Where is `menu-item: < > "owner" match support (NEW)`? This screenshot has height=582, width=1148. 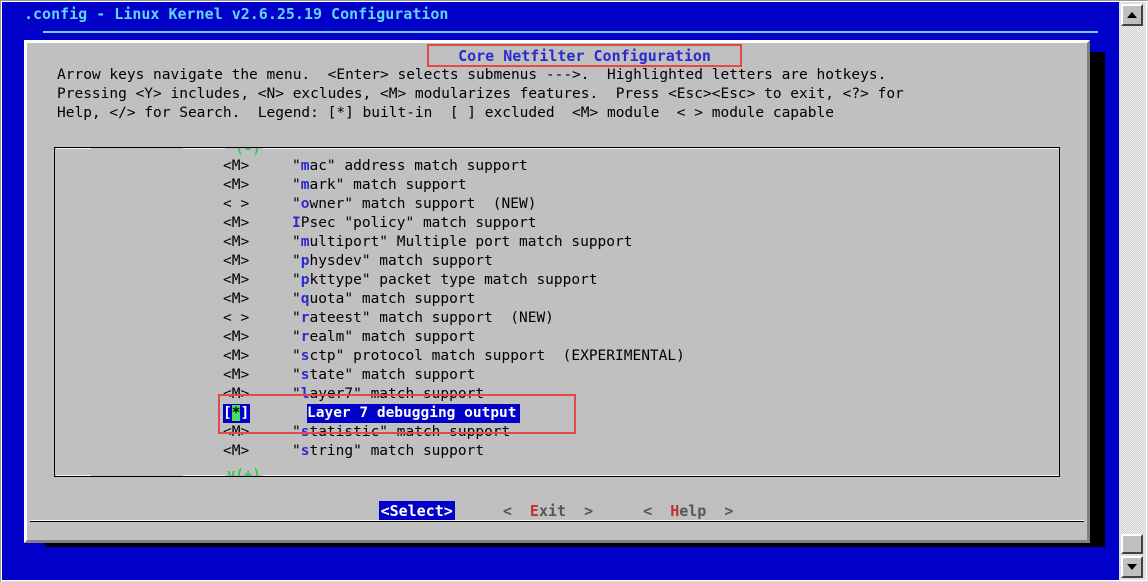 menu-item: < > "owner" match support (NEW) is located at coordinates (557, 204).